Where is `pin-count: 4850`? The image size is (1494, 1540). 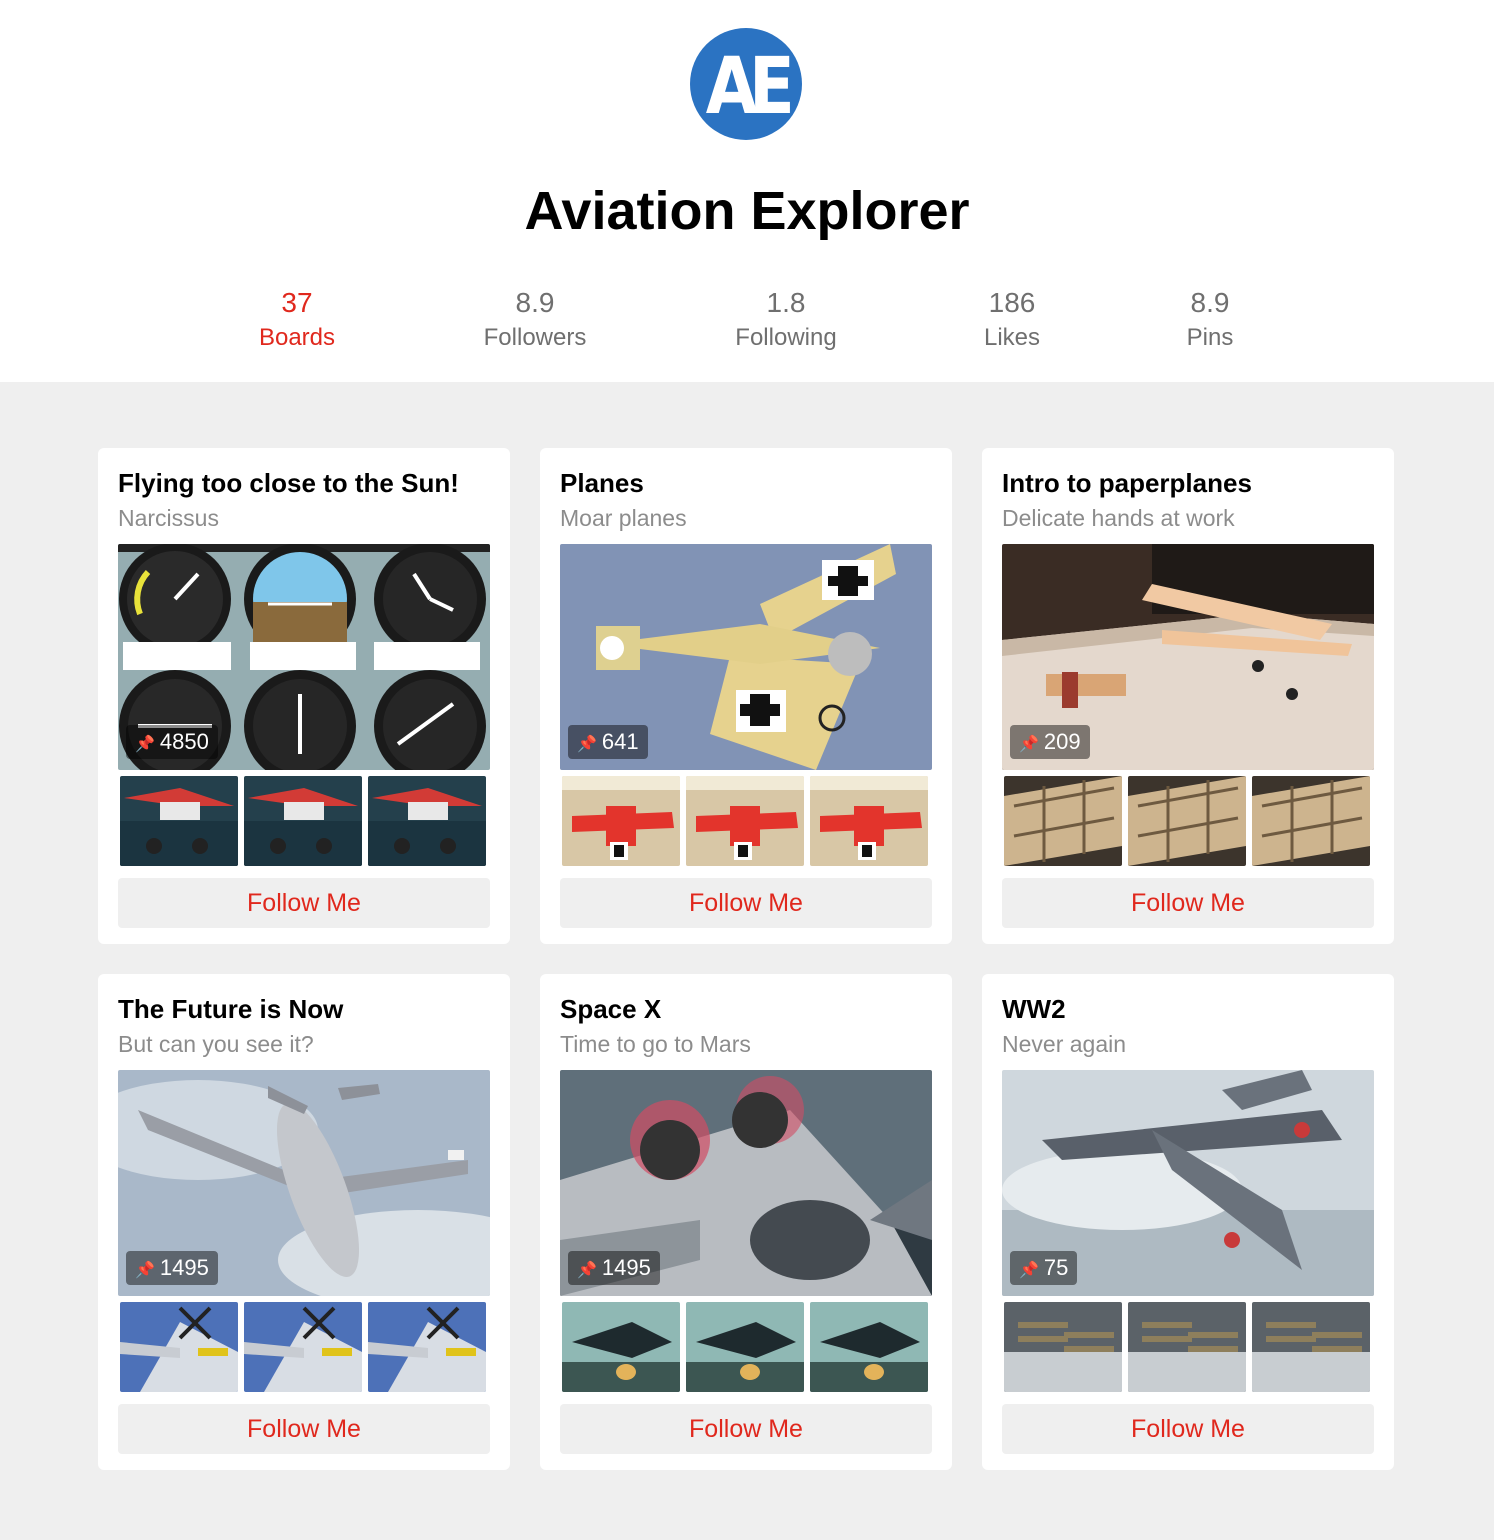
pin-count: 4850 is located at coordinates (184, 741).